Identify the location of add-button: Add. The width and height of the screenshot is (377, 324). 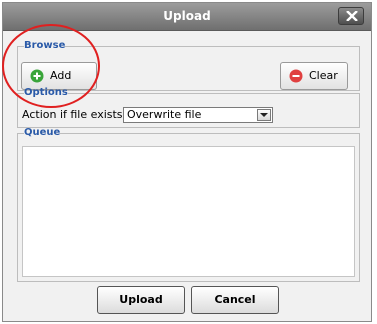
(59, 76).